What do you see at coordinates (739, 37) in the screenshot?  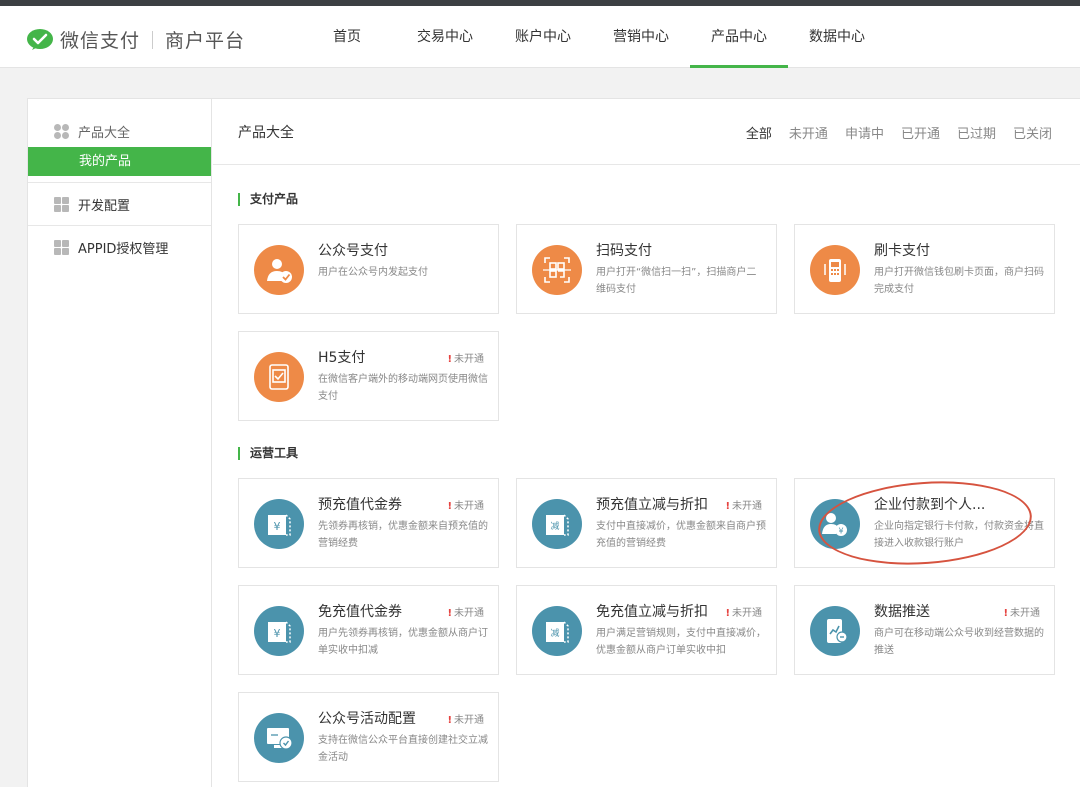 I see `nav-products: 产品中心` at bounding box center [739, 37].